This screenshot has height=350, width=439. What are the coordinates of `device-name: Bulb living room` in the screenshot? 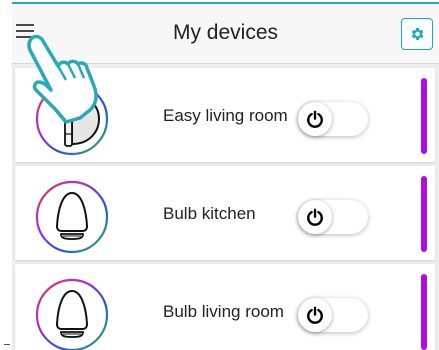 It's located at (223, 311).